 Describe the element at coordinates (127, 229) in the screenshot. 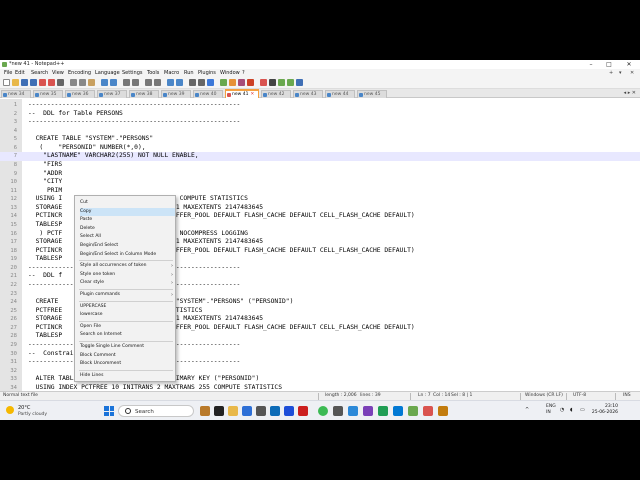

I see `context-menu-item-delete: Delete` at that location.